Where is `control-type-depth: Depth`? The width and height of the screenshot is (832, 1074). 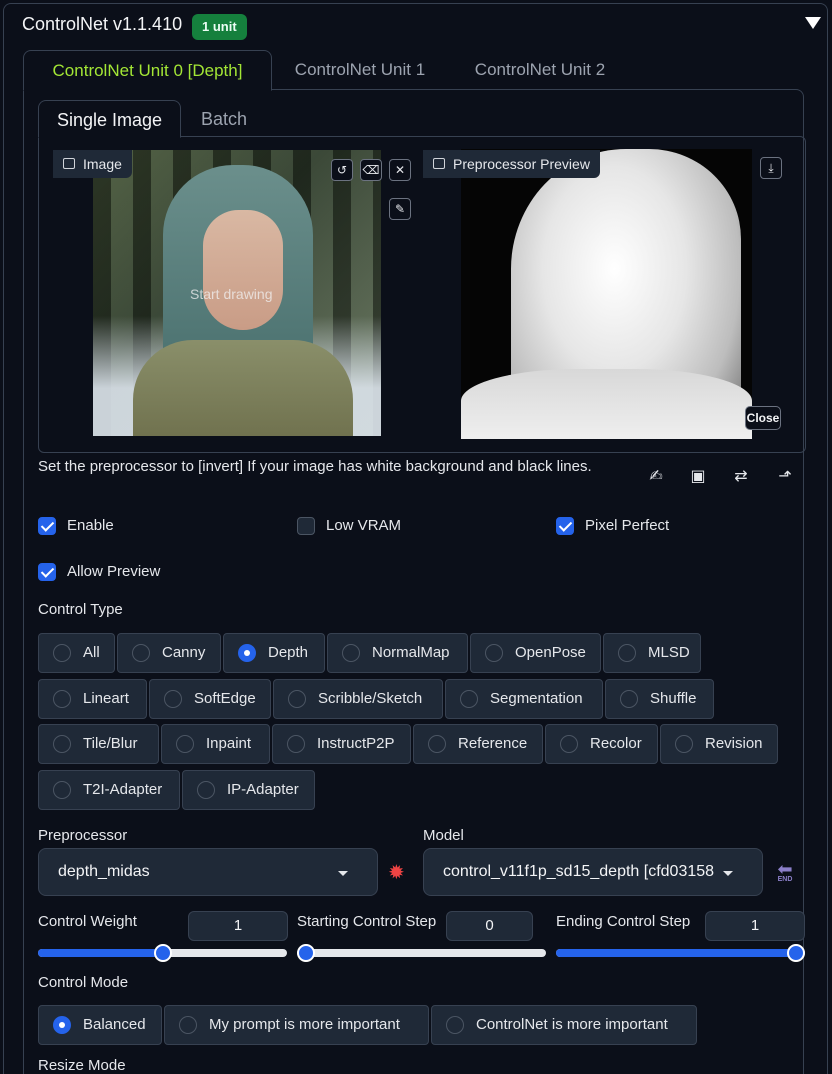 control-type-depth: Depth is located at coordinates (274, 653).